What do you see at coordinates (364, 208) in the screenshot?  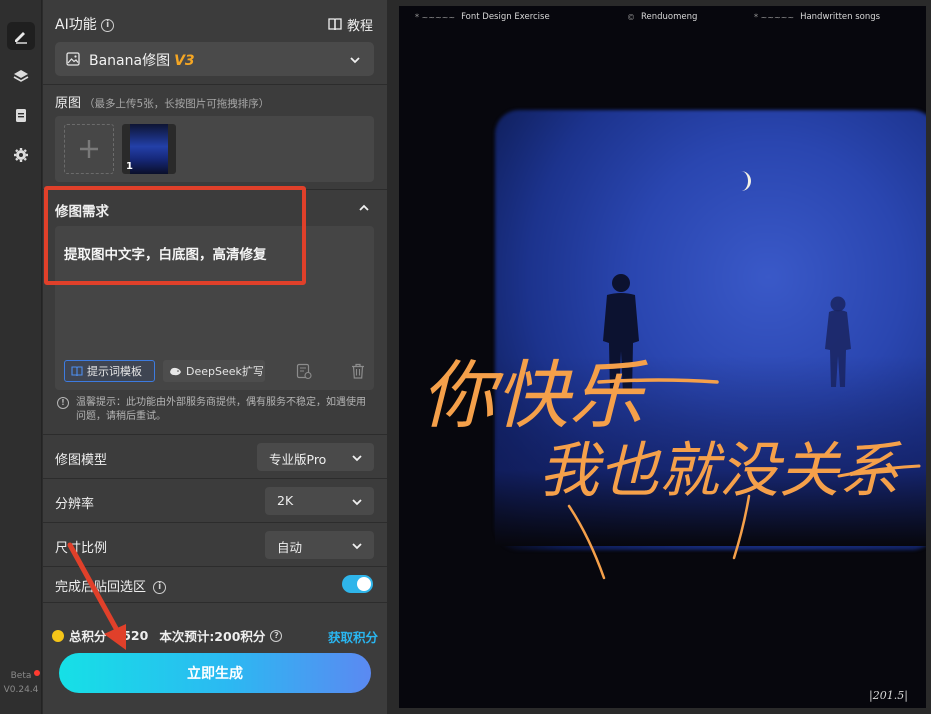 I see `chevron-up-icon` at bounding box center [364, 208].